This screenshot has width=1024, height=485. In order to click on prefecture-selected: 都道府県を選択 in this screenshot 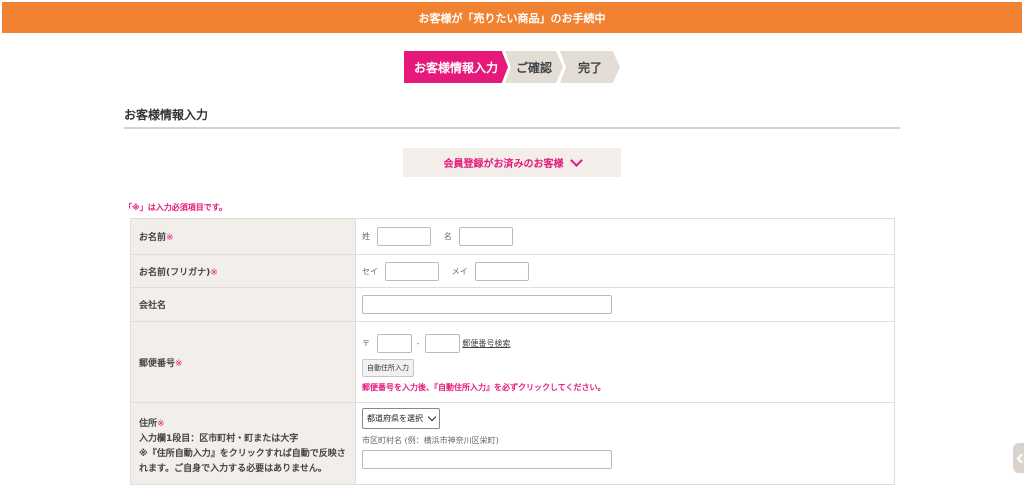, I will do `click(395, 418)`.